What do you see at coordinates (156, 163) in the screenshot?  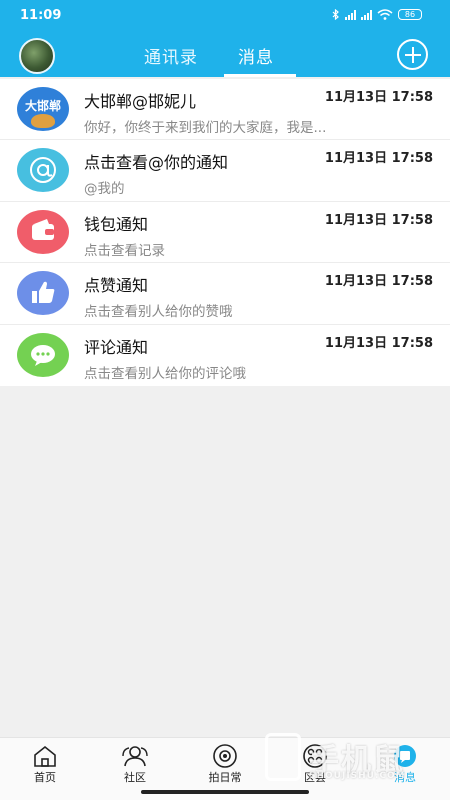 I see `message-title: 点击查看@你的通知` at bounding box center [156, 163].